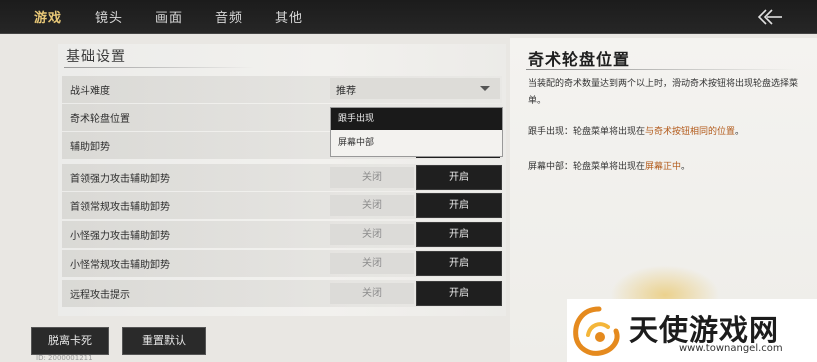  I want to click on setting-row: 远程攻击提示 关闭 开启, so click(282, 293).